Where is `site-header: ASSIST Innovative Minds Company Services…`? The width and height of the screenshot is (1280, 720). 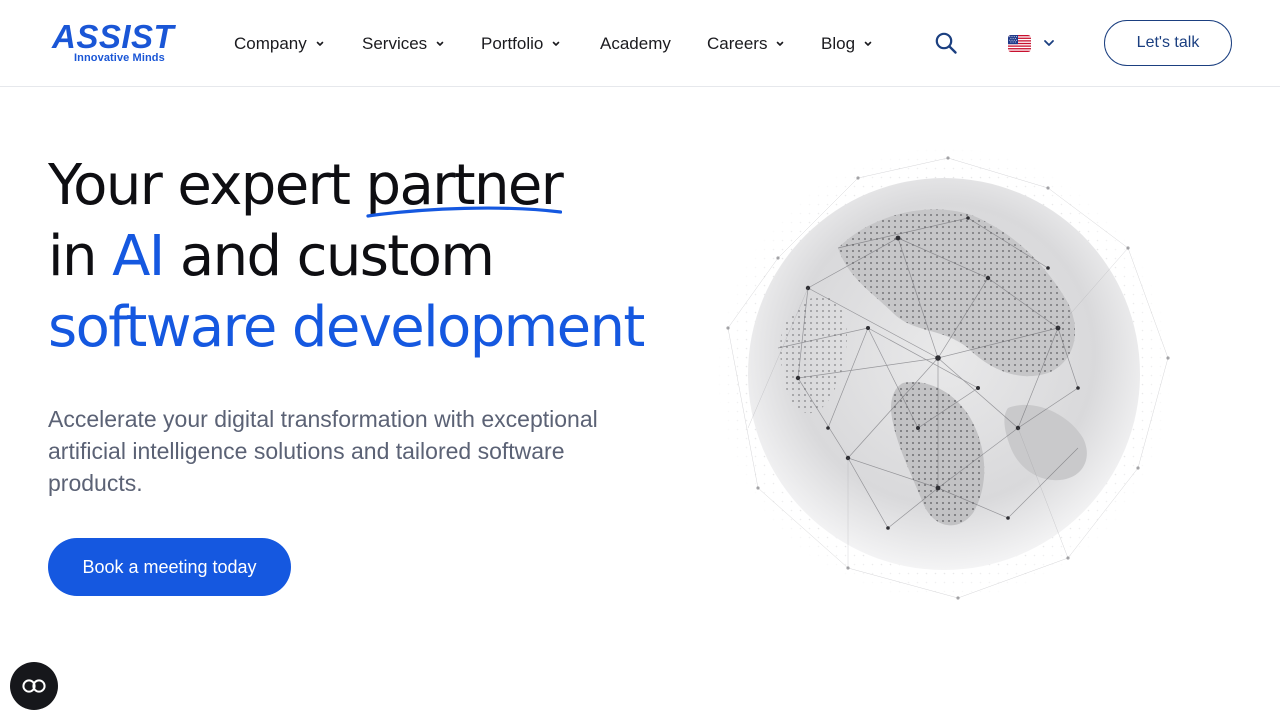 site-header: ASSIST Innovative Minds Company Services… is located at coordinates (640, 43).